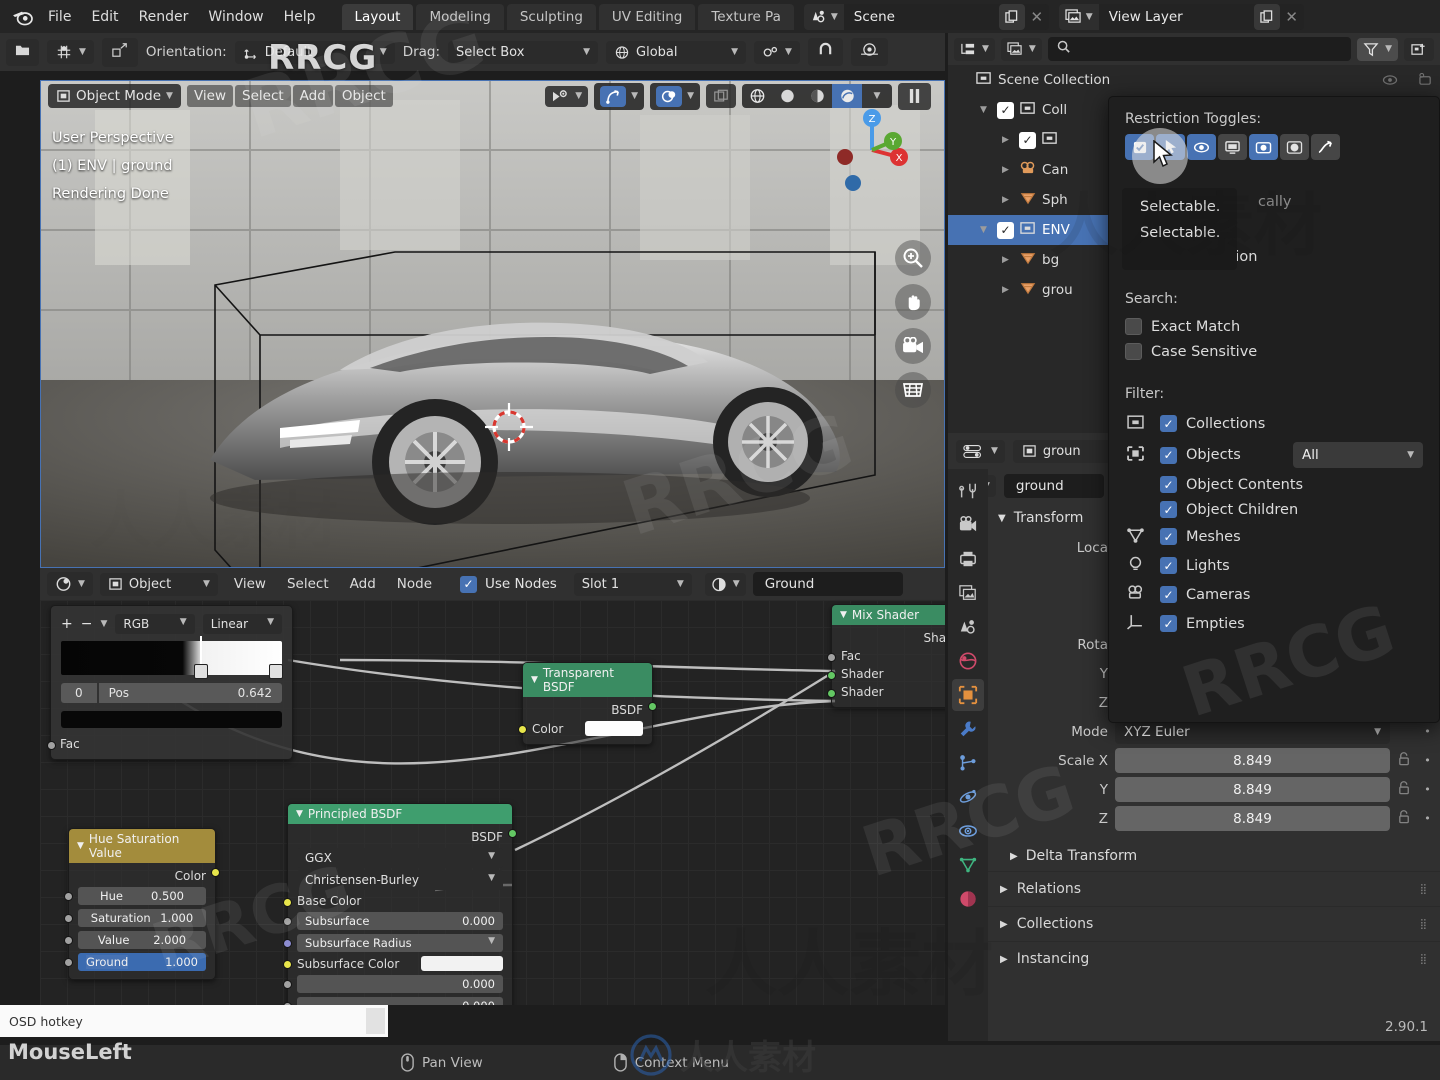 Image resolution: width=1440 pixels, height=1080 pixels. What do you see at coordinates (460, 16) in the screenshot?
I see `workspace-tab-modeling: Modeling` at bounding box center [460, 16].